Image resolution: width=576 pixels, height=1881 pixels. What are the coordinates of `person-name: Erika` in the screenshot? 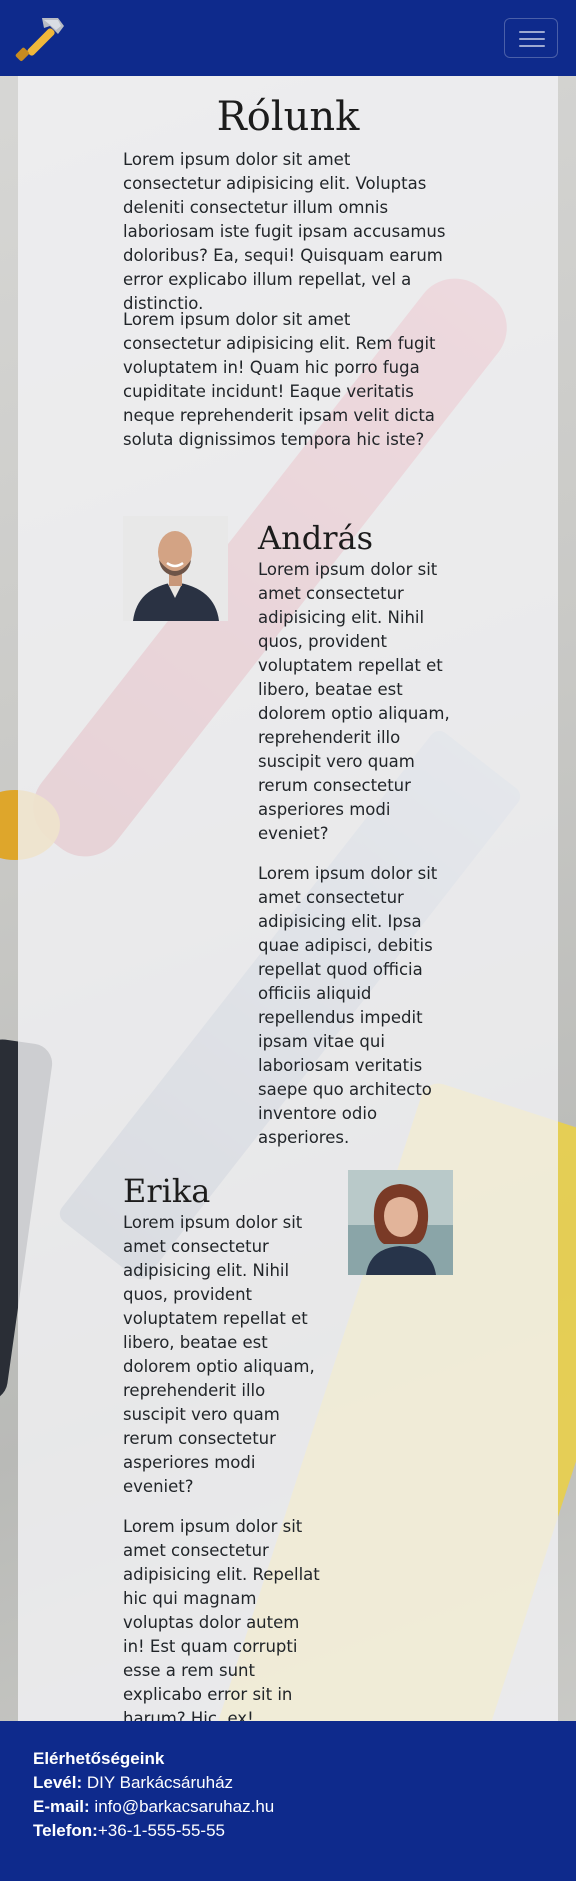 It's located at (167, 1191).